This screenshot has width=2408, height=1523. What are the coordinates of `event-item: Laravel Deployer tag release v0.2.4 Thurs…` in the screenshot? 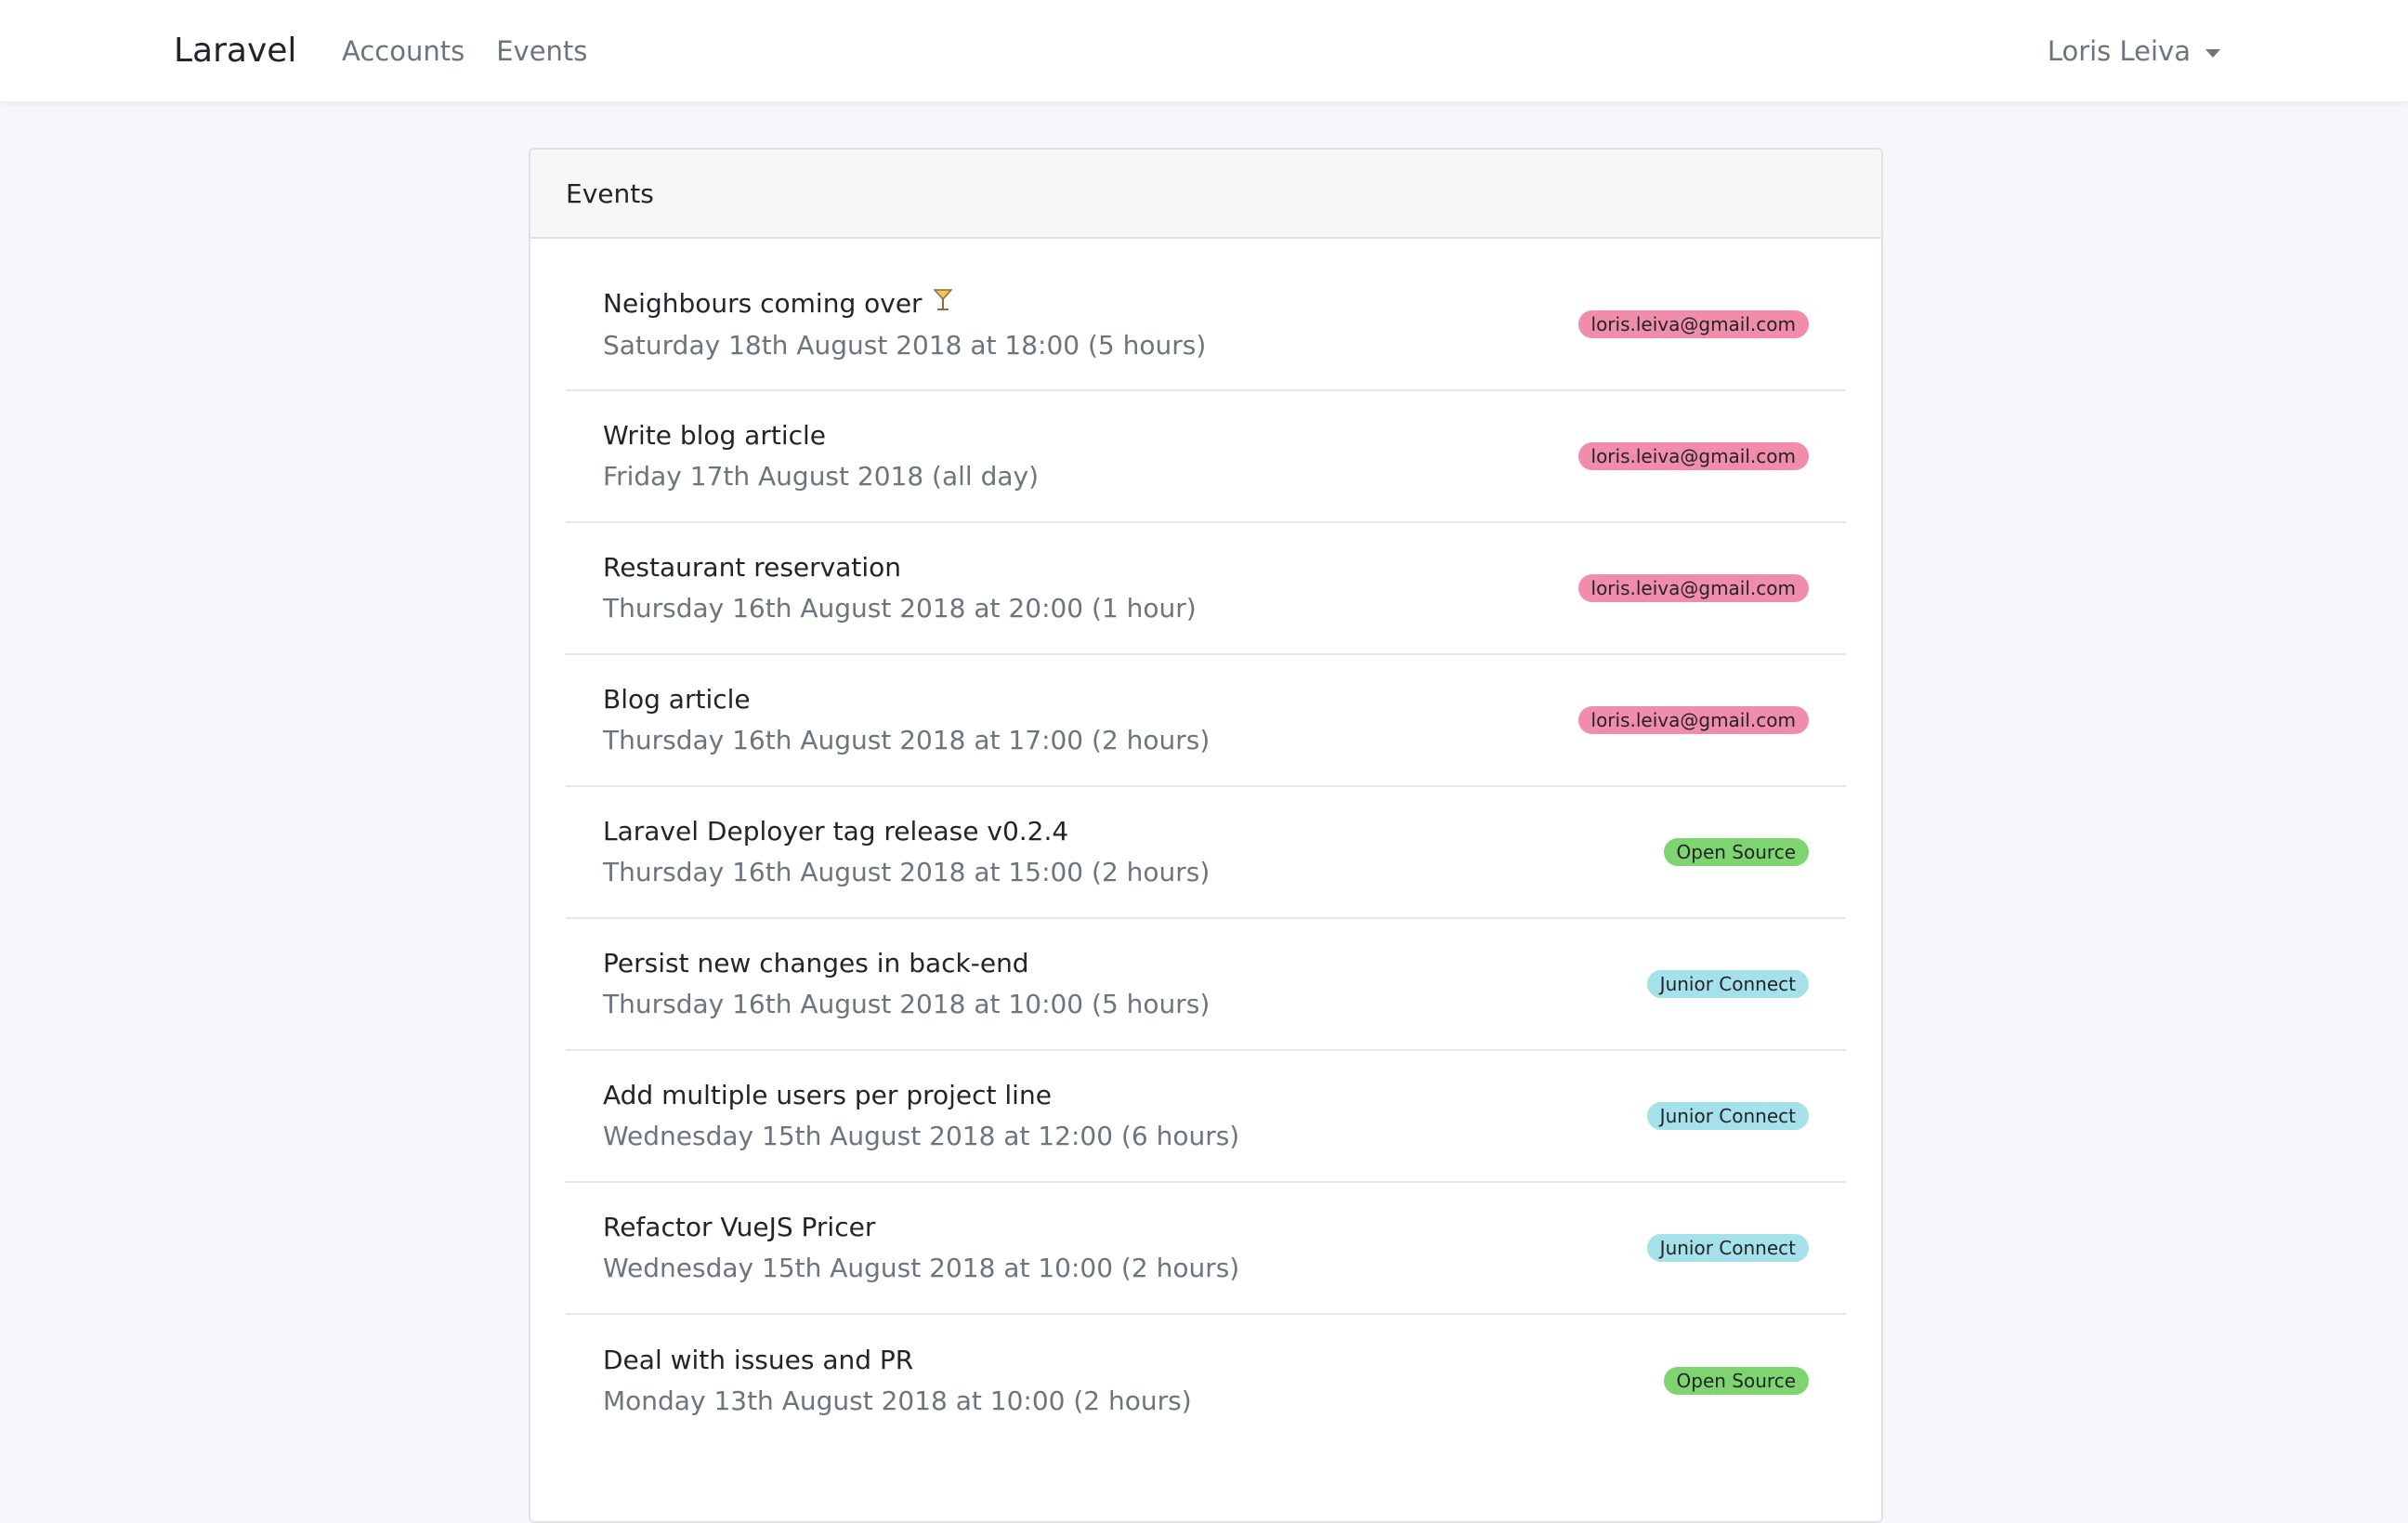 It's located at (1206, 853).